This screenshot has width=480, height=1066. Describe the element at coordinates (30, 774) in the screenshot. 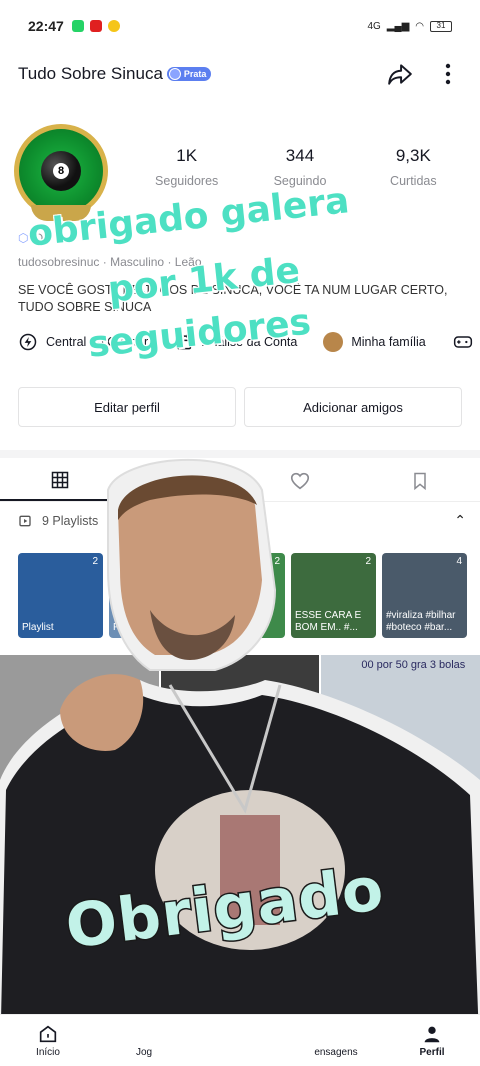

I see `thumbnail-caption: Ca` at that location.